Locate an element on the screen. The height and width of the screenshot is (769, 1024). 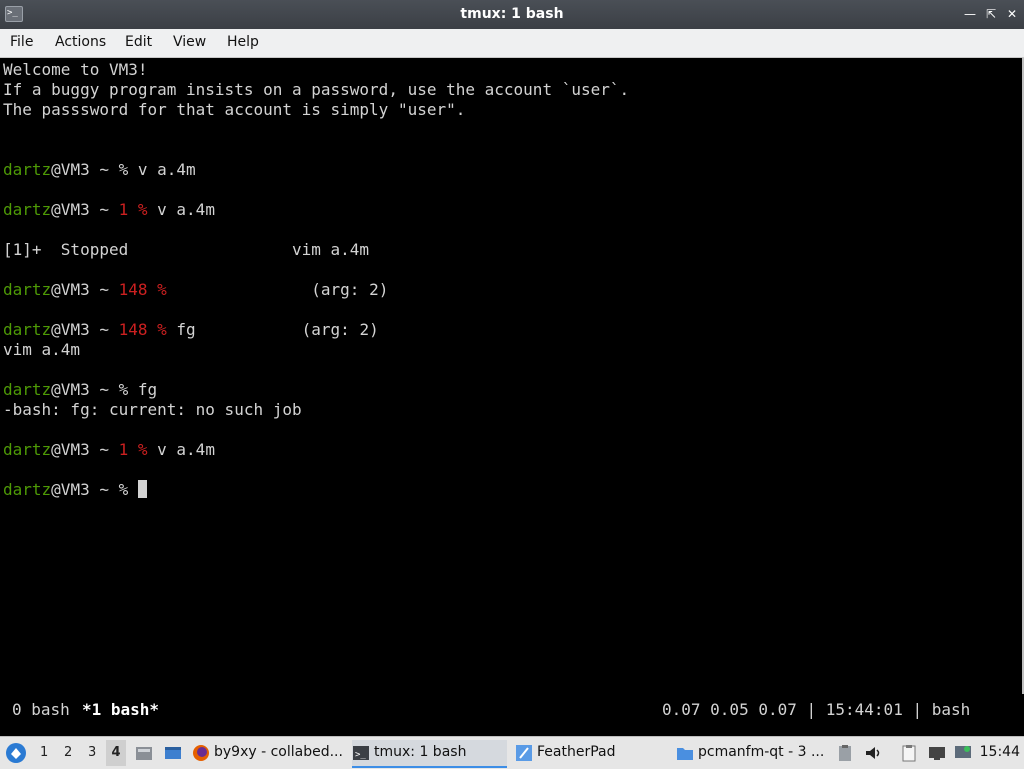
prompt-command: % fg is located at coordinates (138, 389).